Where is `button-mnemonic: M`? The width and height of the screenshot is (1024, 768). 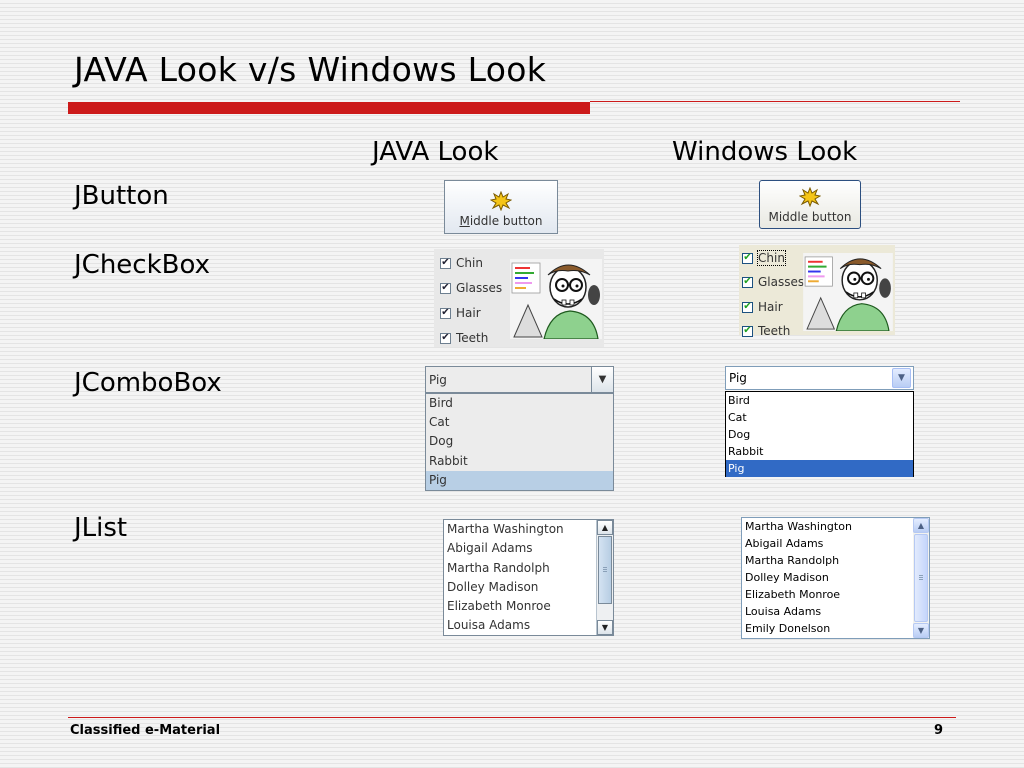
button-mnemonic: M is located at coordinates (464, 221).